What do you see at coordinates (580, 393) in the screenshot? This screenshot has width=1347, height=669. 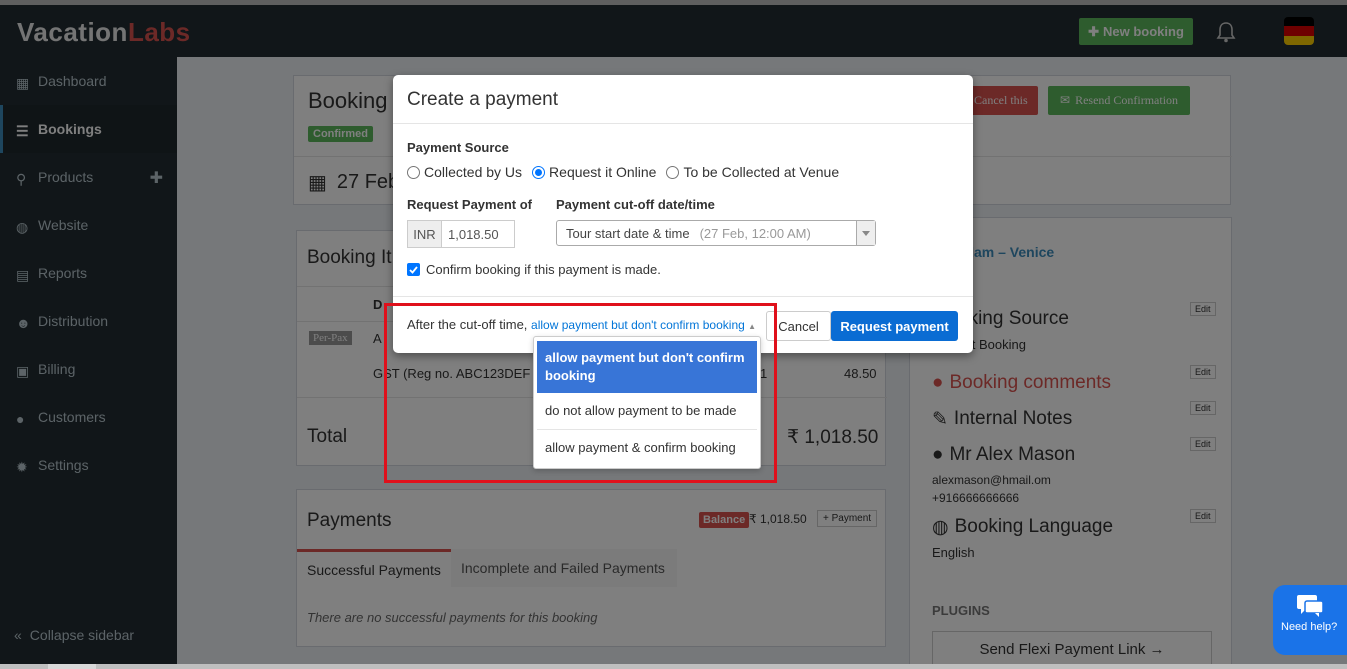 I see `highlight-box` at bounding box center [580, 393].